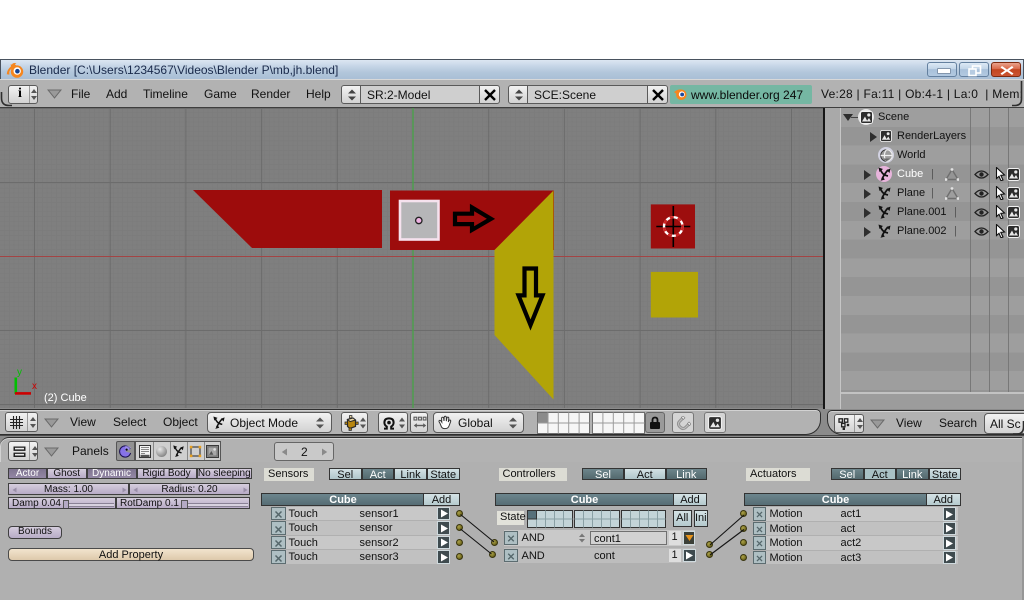 This screenshot has height=600, width=1024. What do you see at coordinates (34, 386) in the screenshot?
I see `svg-text: x` at bounding box center [34, 386].